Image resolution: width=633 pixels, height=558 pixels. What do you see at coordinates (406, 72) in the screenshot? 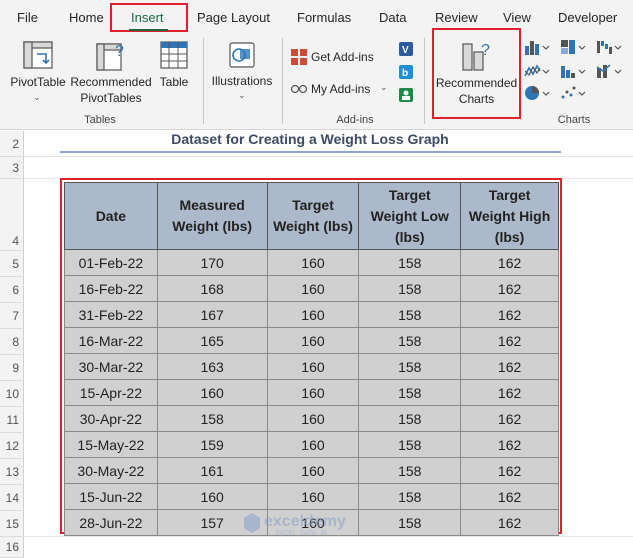
I see `bing-icon: b` at bounding box center [406, 72].